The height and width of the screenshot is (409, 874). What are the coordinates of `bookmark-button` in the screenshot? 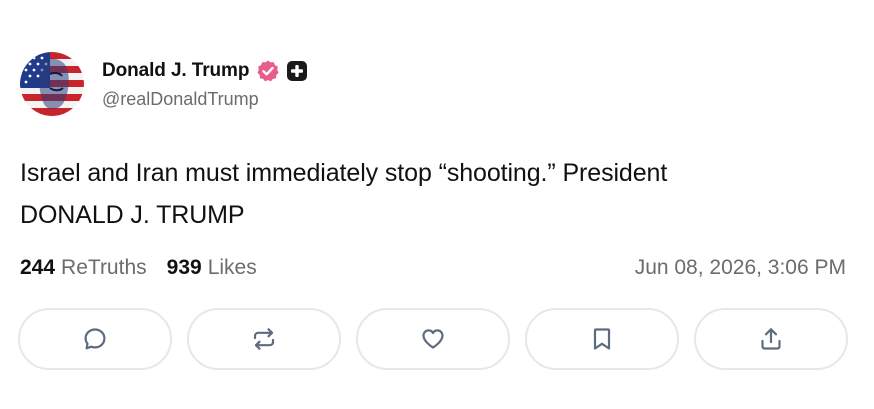 It's located at (602, 339).